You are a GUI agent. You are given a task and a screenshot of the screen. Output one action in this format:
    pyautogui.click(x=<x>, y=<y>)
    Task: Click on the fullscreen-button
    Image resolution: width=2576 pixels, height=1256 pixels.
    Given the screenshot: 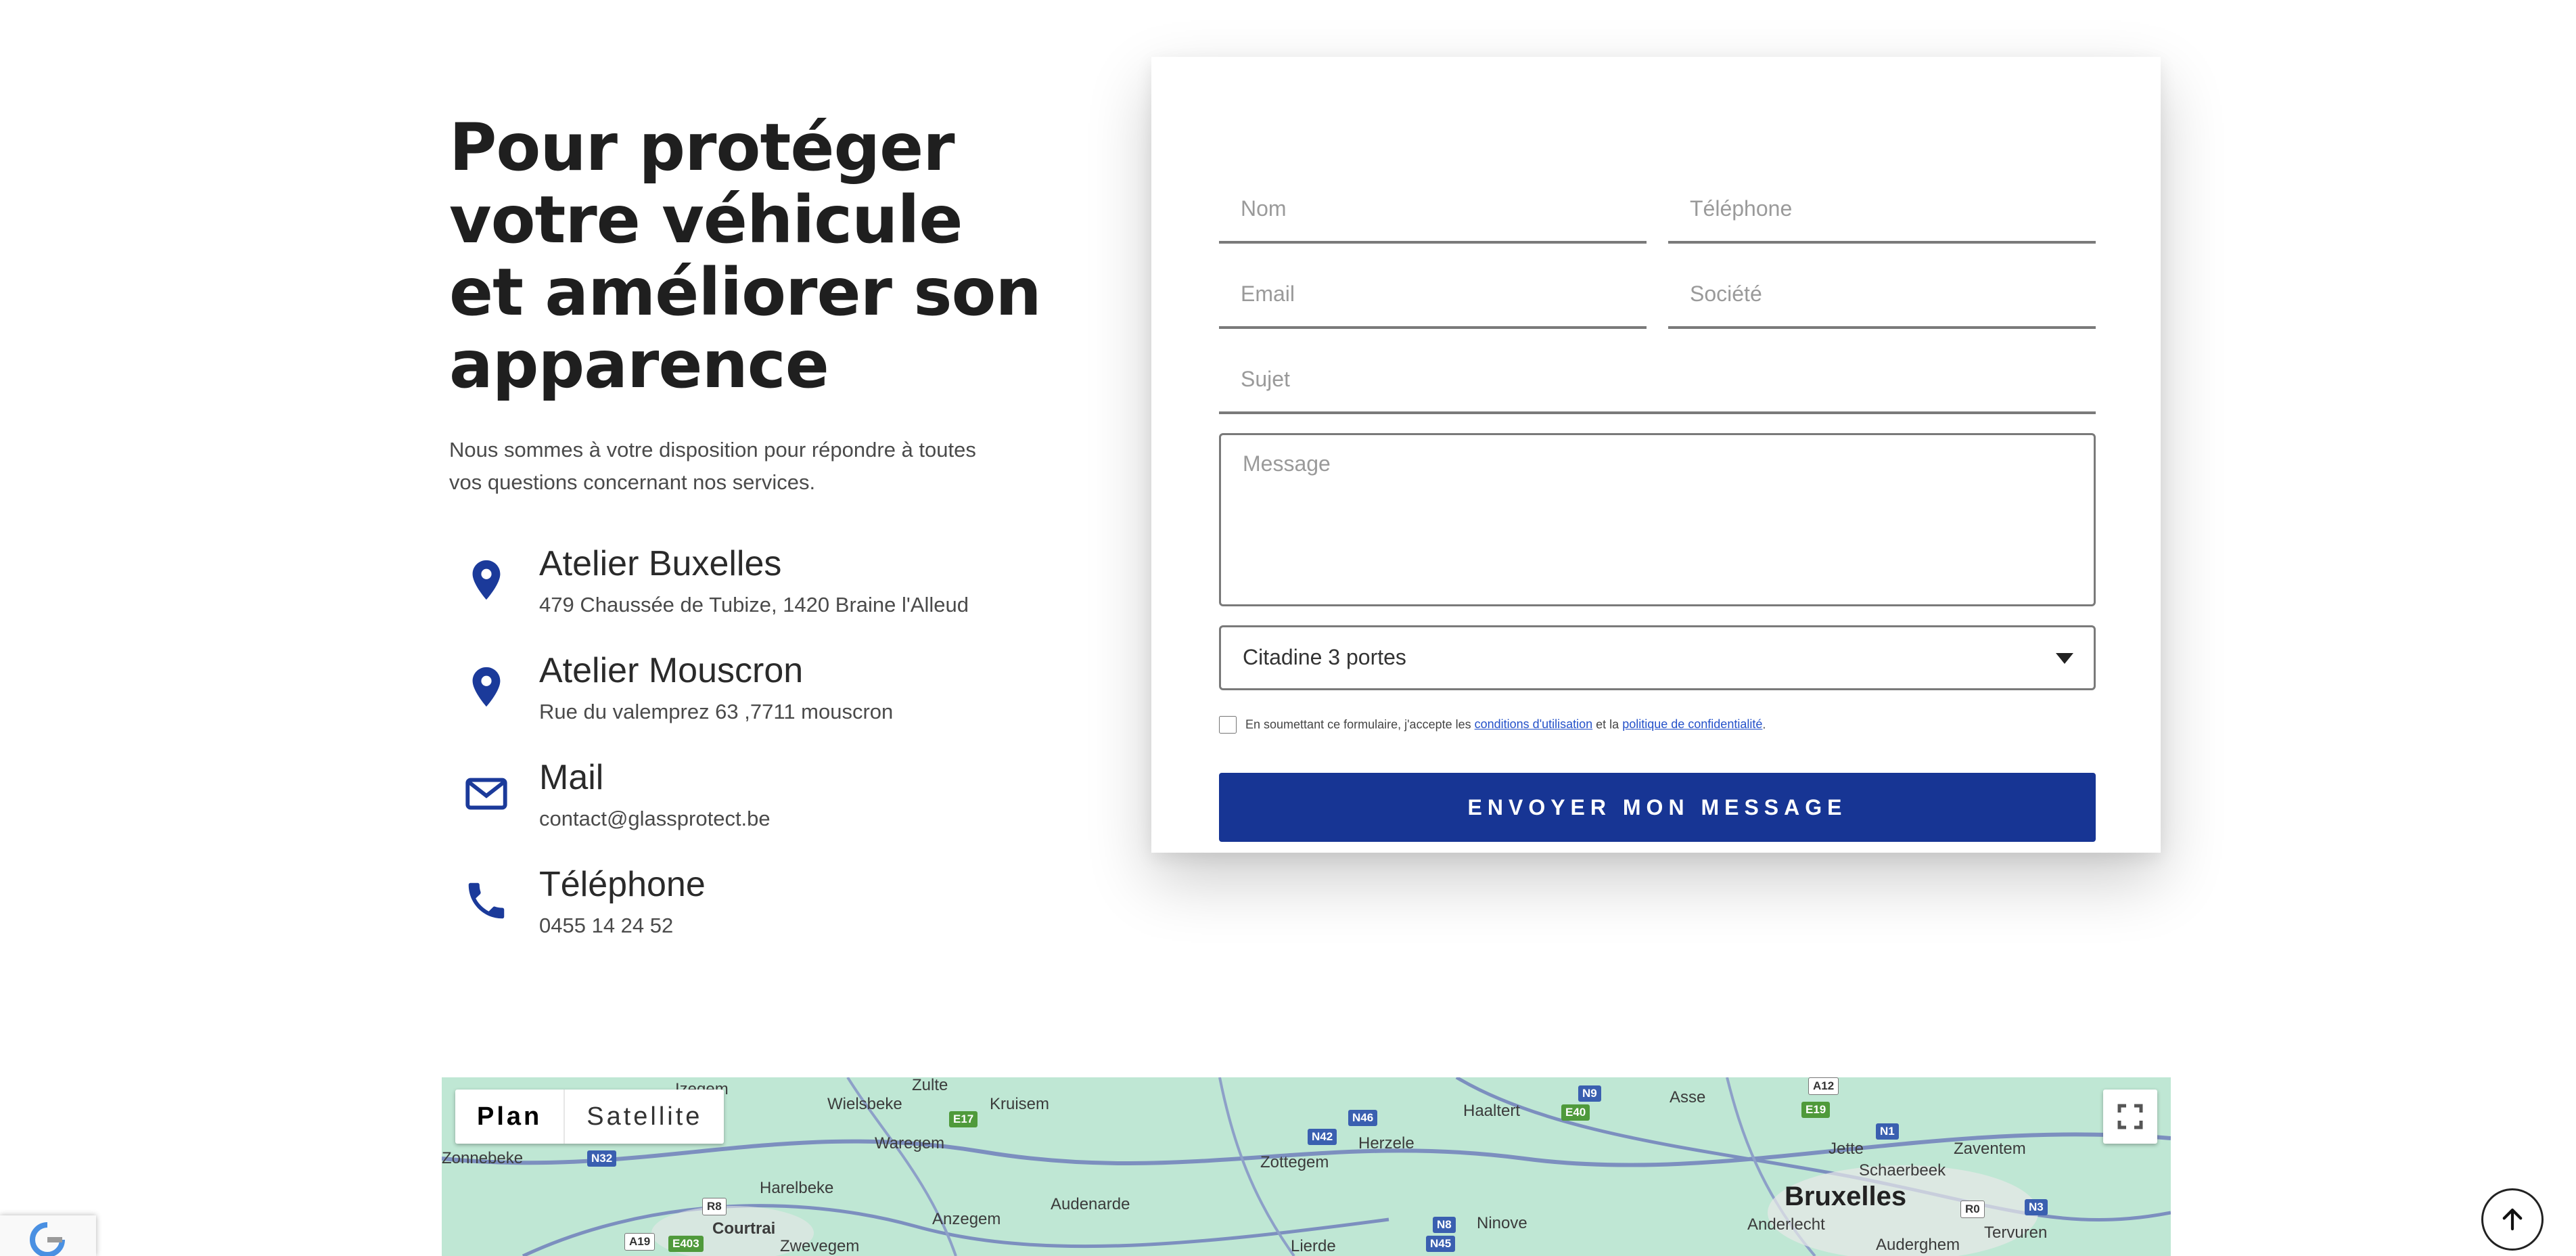 What is the action you would take?
    pyautogui.click(x=2130, y=1117)
    